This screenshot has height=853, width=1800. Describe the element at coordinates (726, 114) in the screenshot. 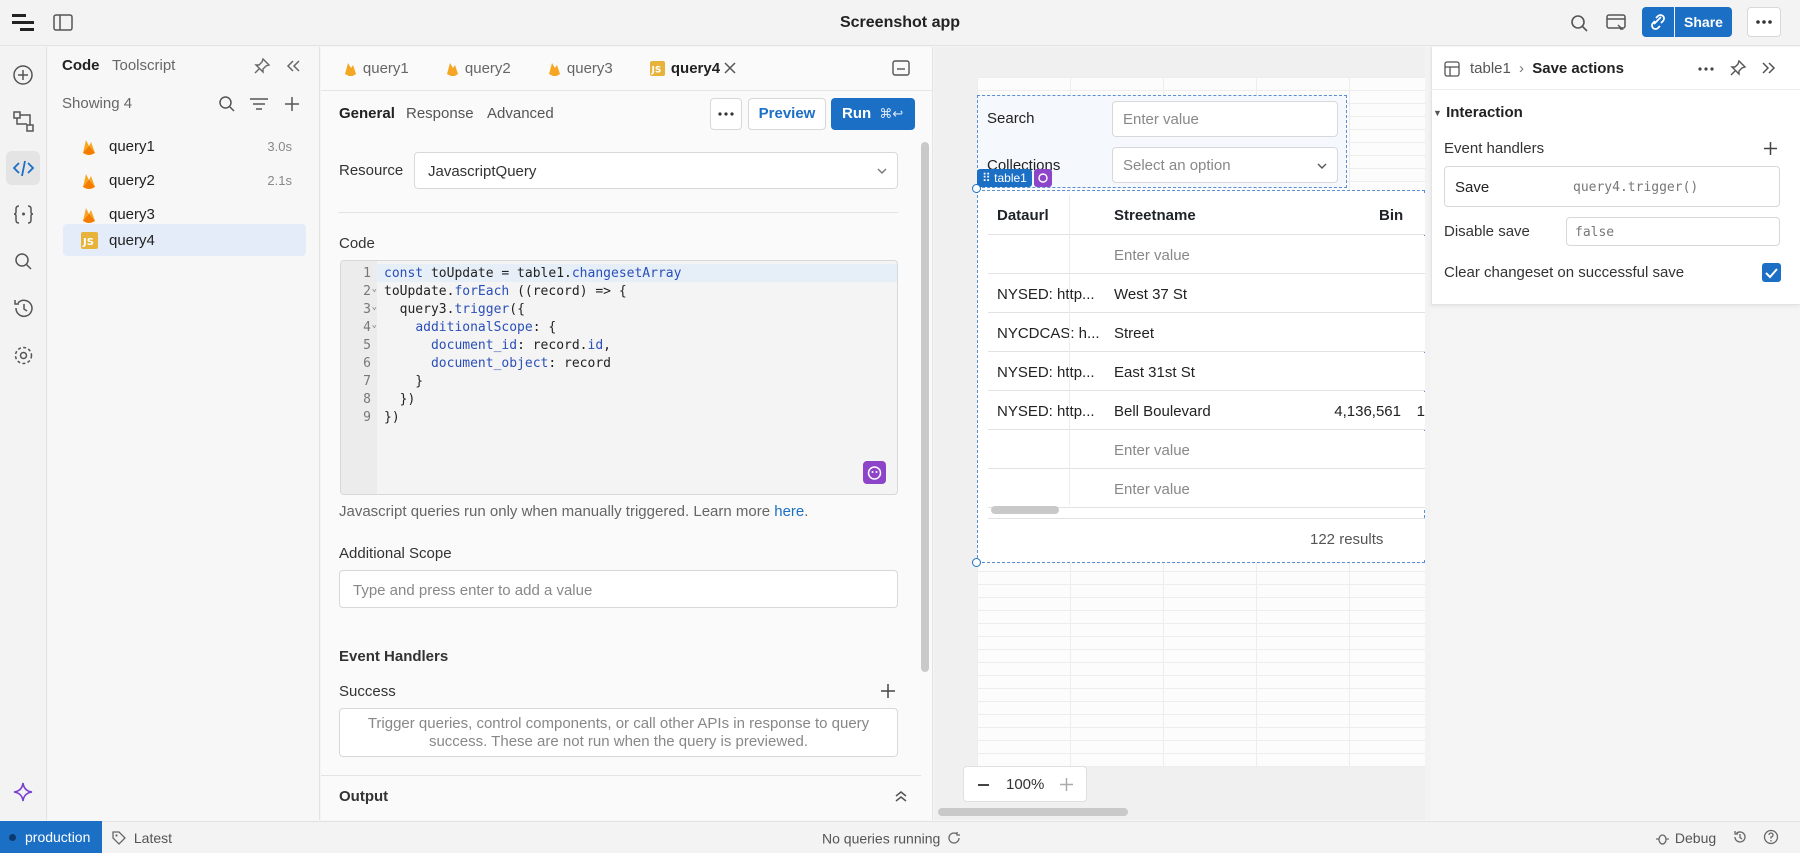

I see `more-actions-button` at that location.